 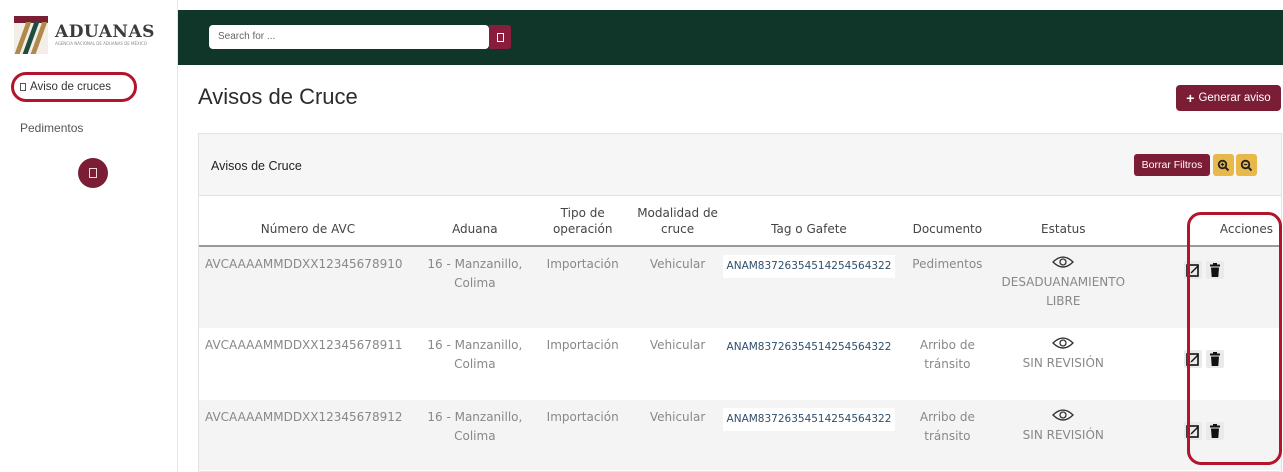 I want to click on status-text: DESADUANAMIENTO LIBRE, so click(x=1063, y=291).